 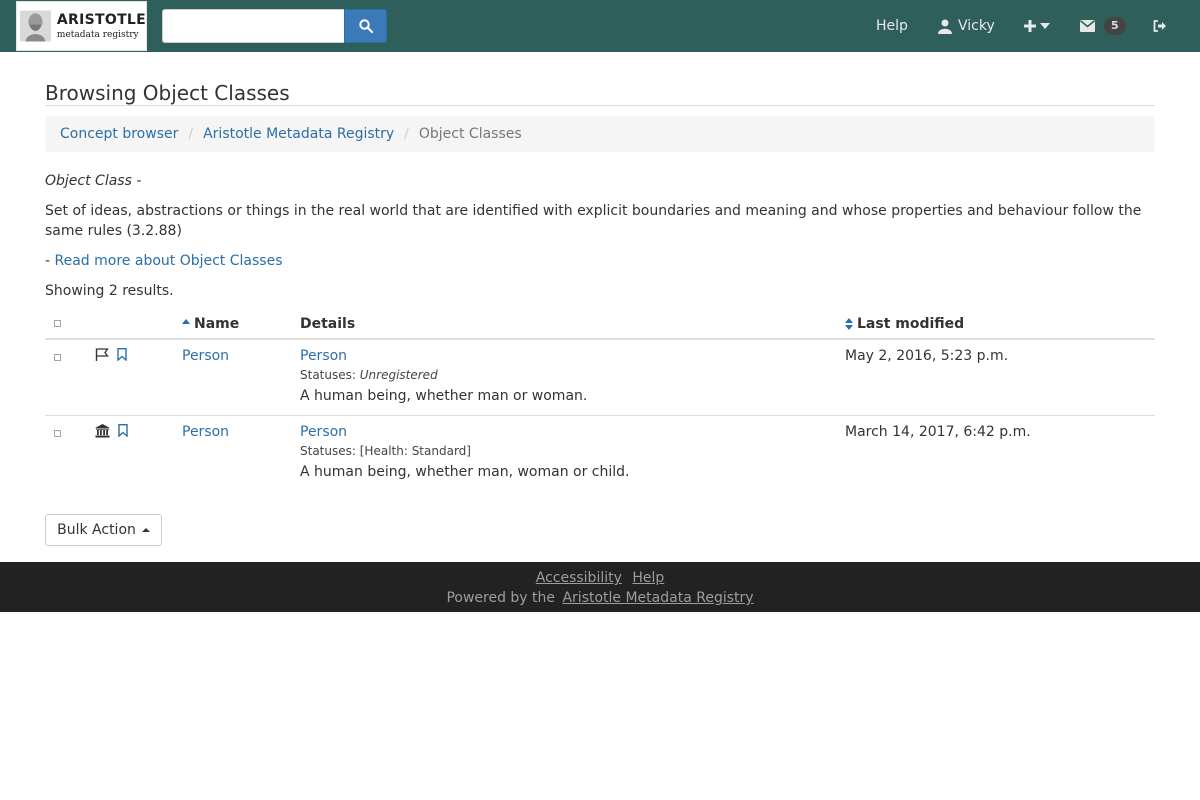 What do you see at coordinates (579, 578) in the screenshot?
I see `footer-accessibility-link: Accessibility` at bounding box center [579, 578].